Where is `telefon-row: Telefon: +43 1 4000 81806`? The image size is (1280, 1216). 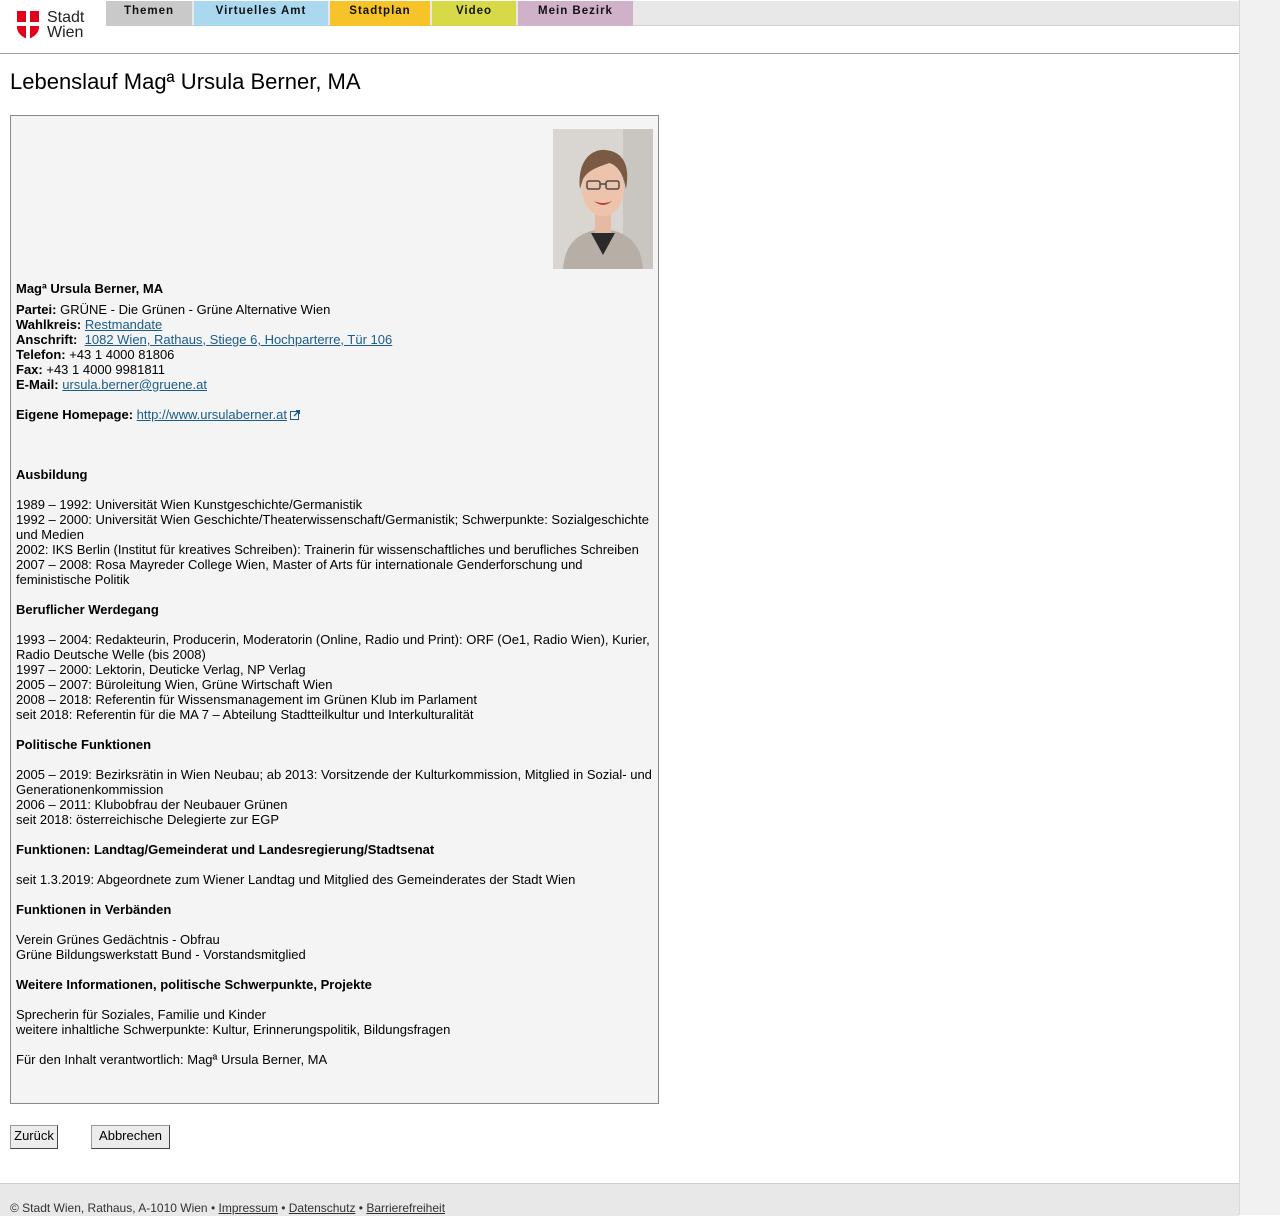
telefon-row: Telefon: +43 1 4000 81806 is located at coordinates (336, 354).